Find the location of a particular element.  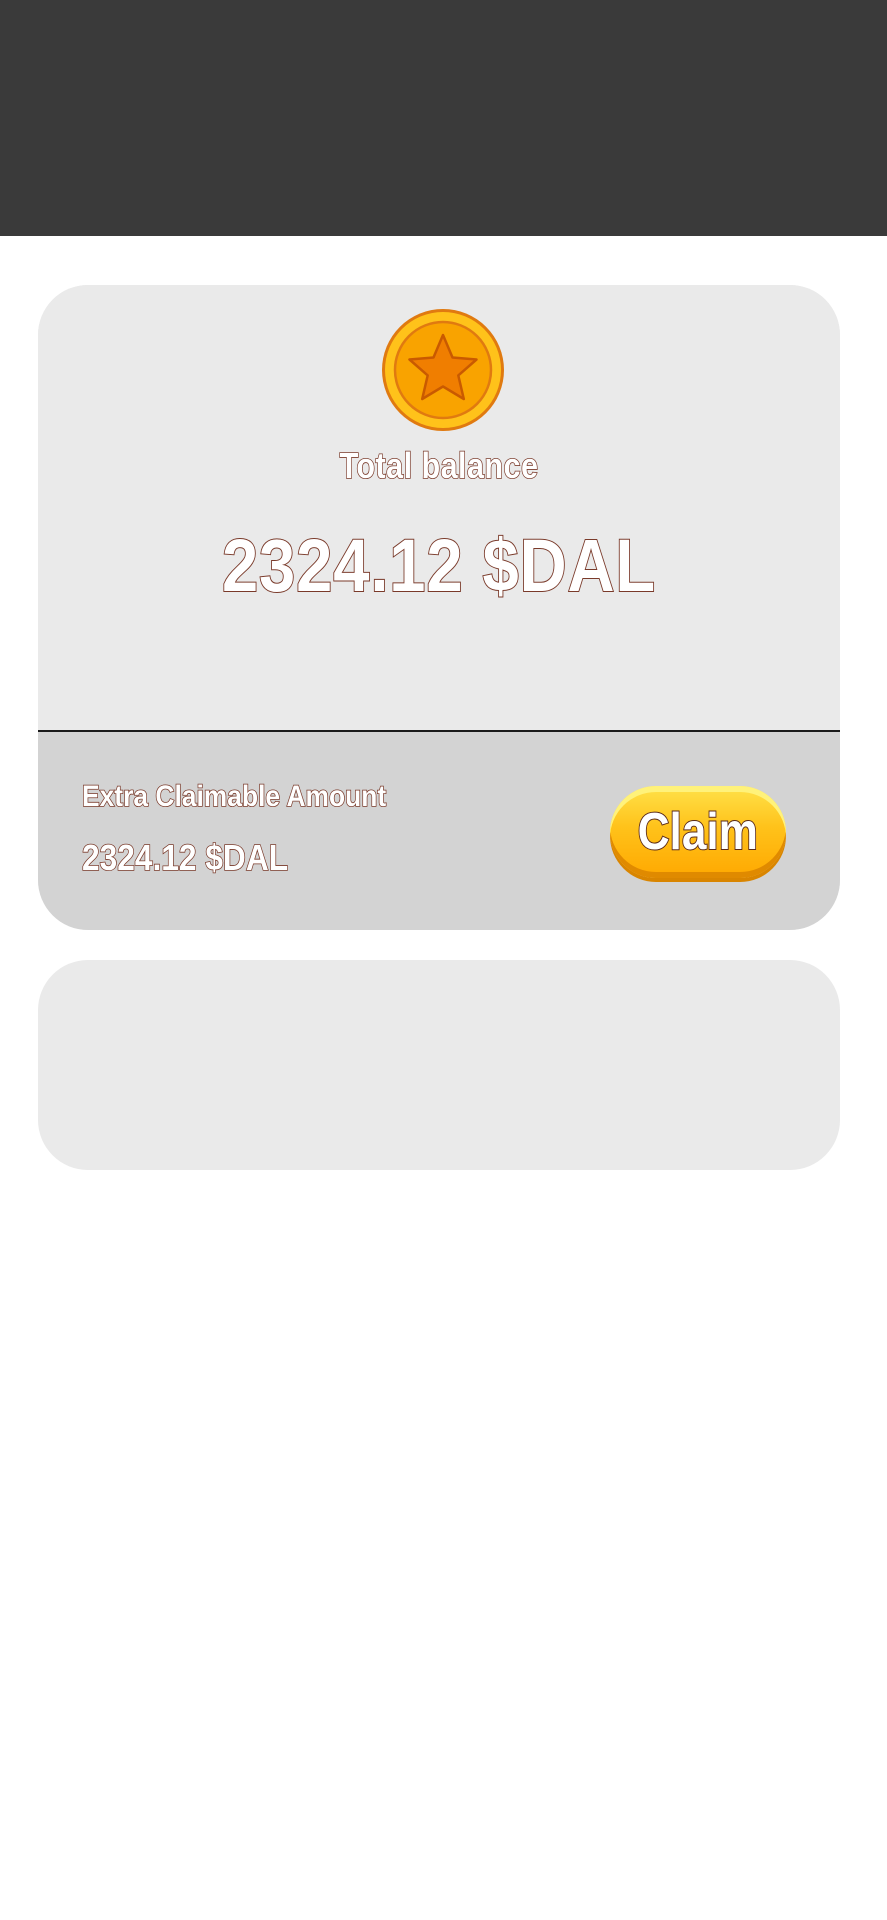

extra-claimable-label: Extra Claimable Amount is located at coordinates (234, 796).